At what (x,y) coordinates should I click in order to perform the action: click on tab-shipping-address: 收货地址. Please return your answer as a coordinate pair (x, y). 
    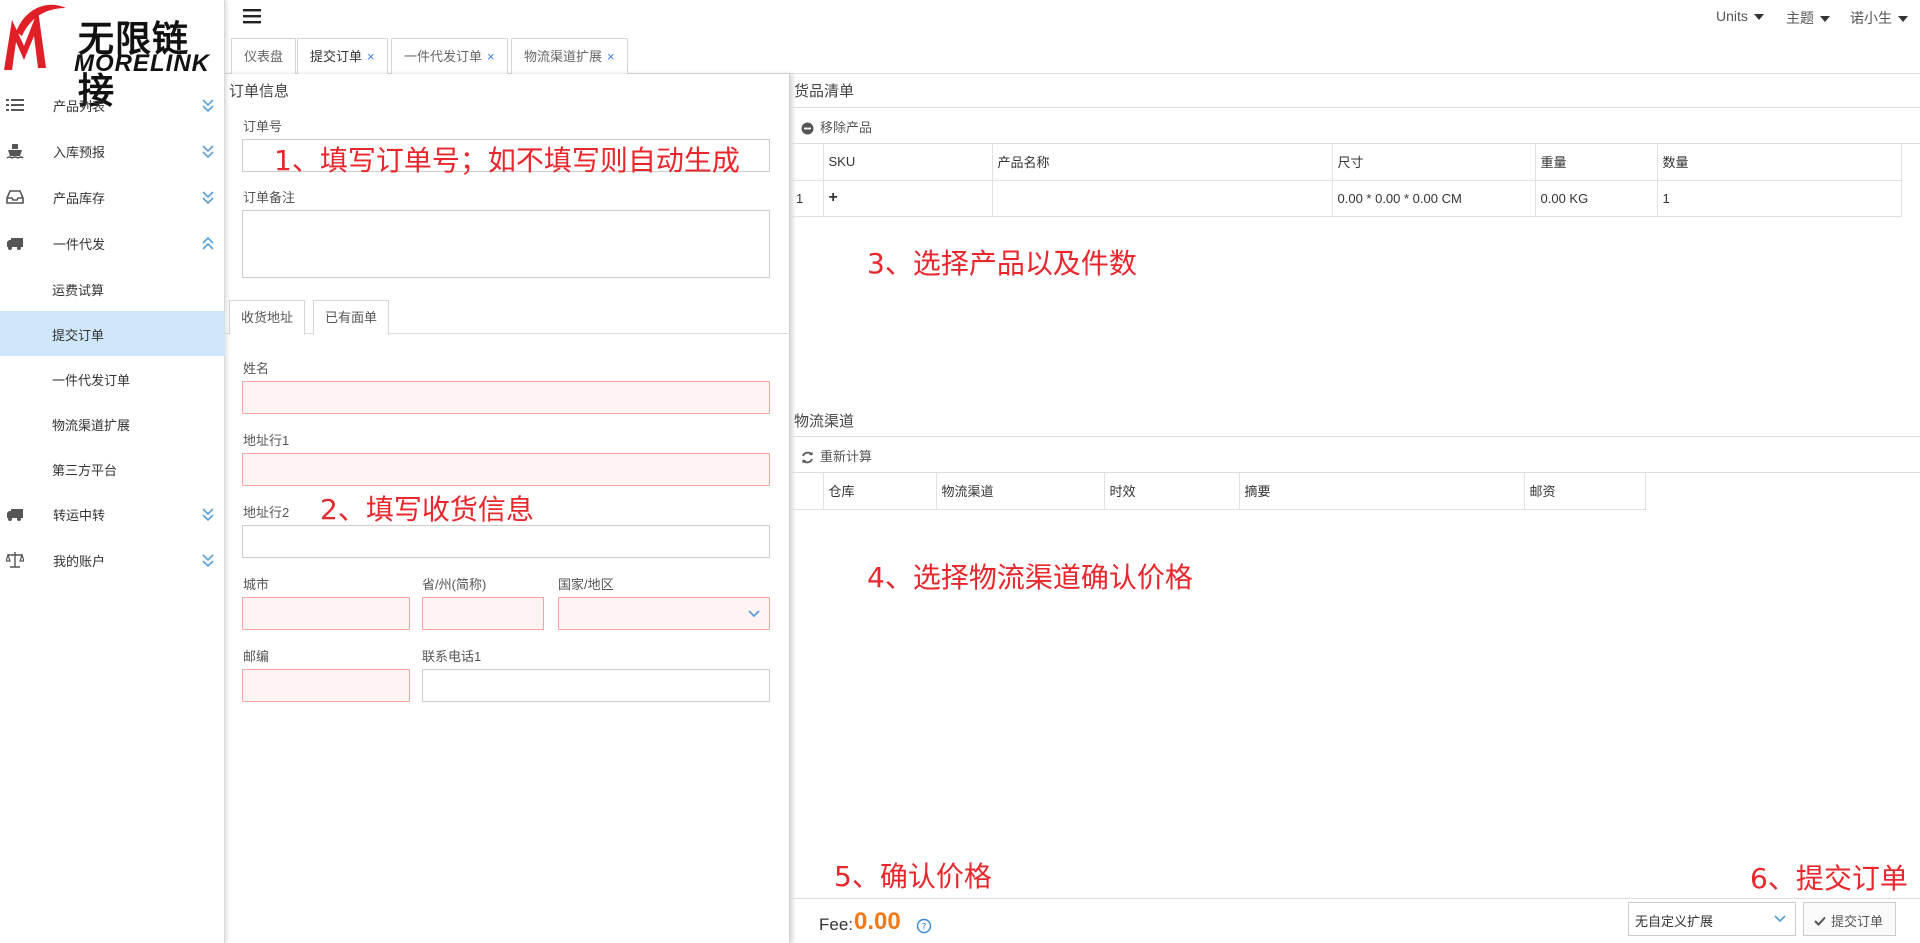
    Looking at the image, I should click on (267, 317).